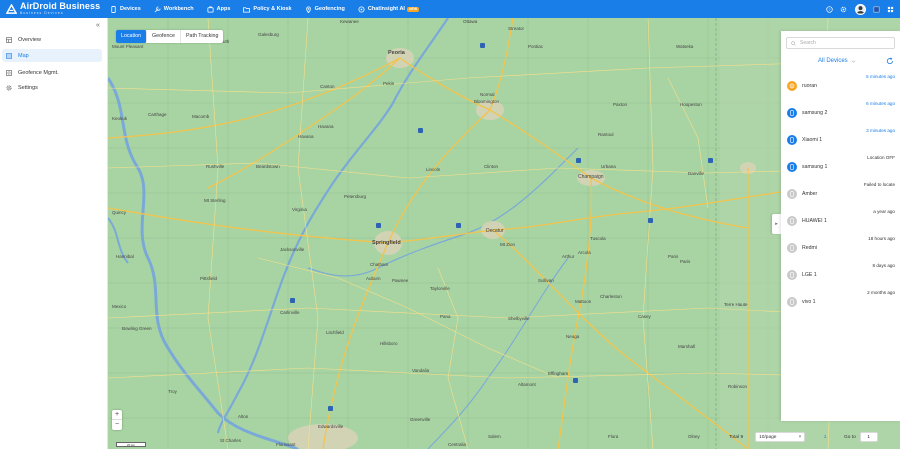 This screenshot has height=449, width=900. Describe the element at coordinates (686, 346) in the screenshot. I see `map-label-marshall: Marshall` at that location.